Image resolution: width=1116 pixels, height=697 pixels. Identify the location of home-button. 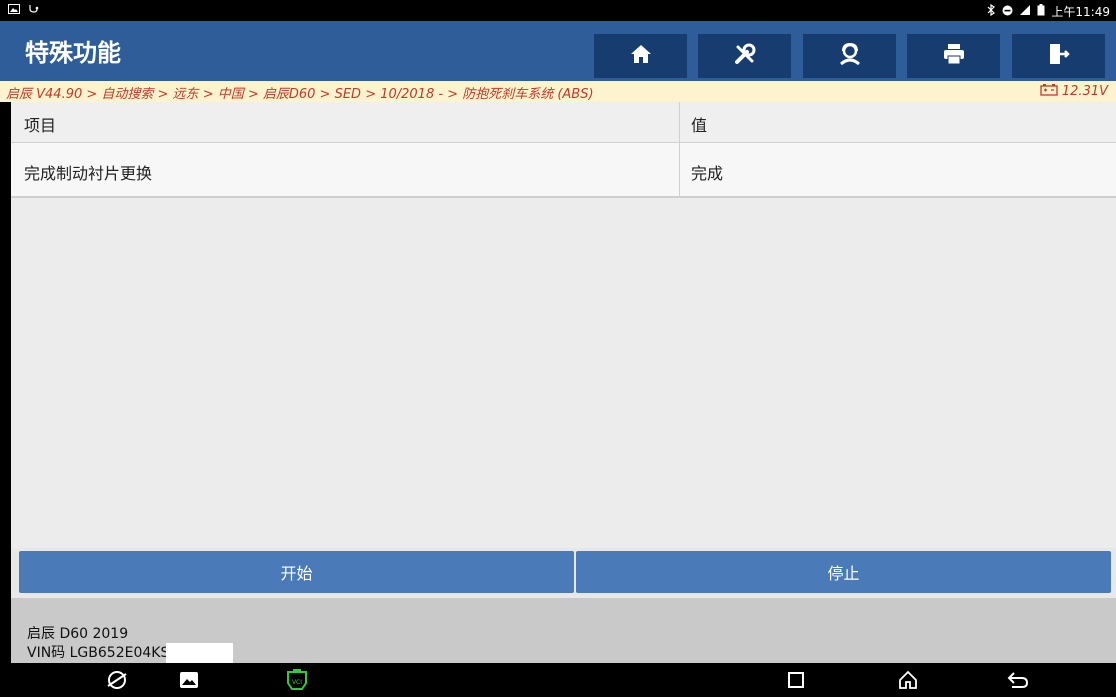
(640, 56).